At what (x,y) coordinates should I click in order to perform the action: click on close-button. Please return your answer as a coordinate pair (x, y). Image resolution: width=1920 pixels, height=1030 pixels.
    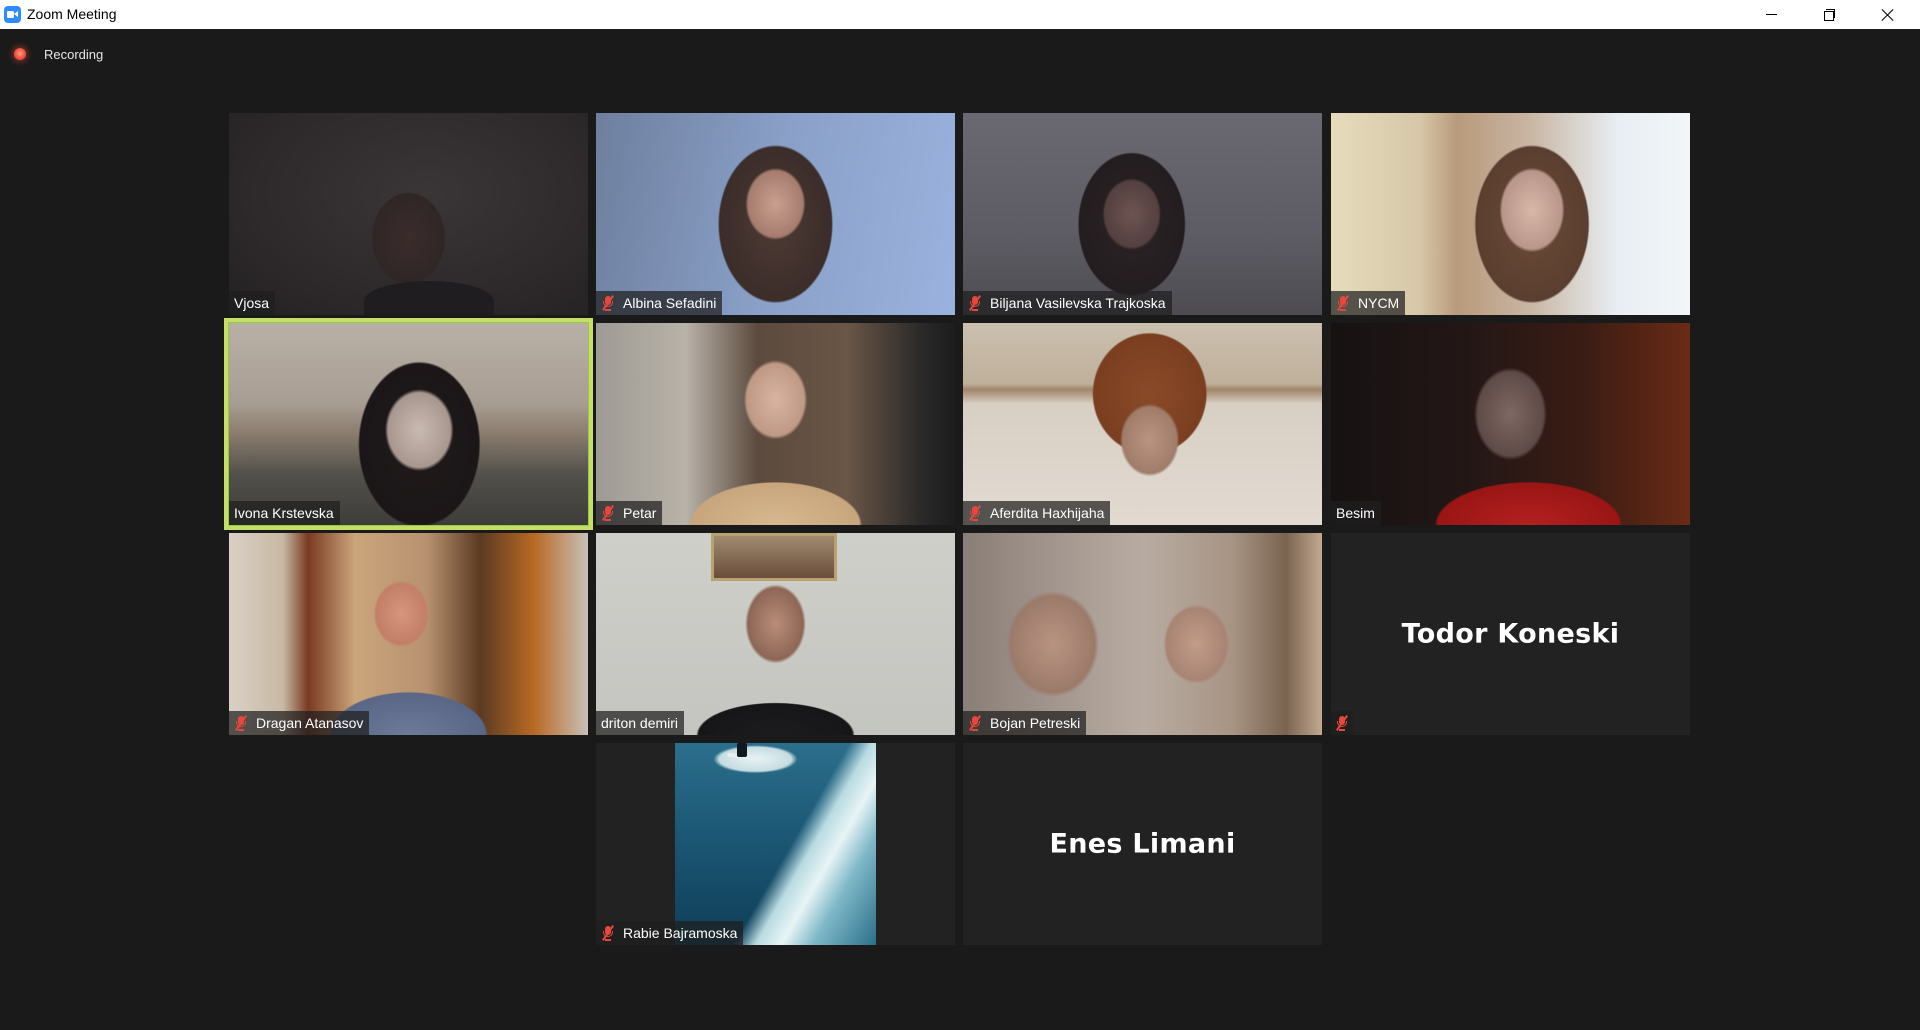
    Looking at the image, I should click on (1887, 14).